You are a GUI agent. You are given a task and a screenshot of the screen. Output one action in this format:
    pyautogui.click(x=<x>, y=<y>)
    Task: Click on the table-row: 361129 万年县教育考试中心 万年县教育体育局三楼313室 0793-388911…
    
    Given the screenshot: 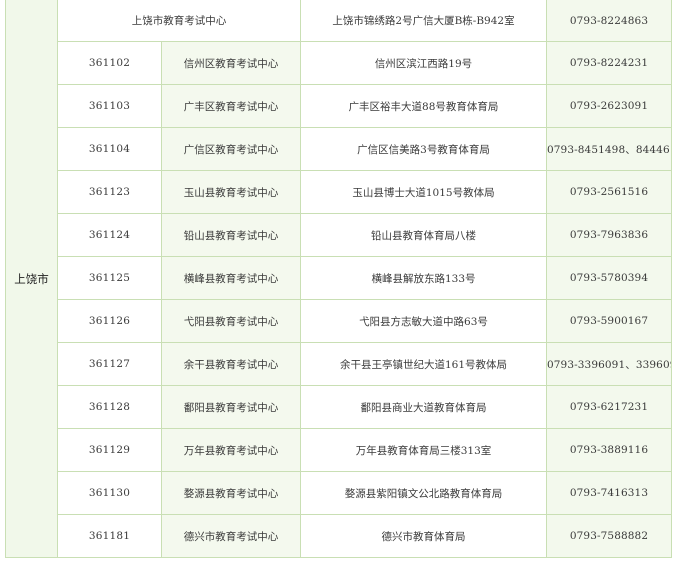 What is the action you would take?
    pyautogui.click(x=339, y=450)
    